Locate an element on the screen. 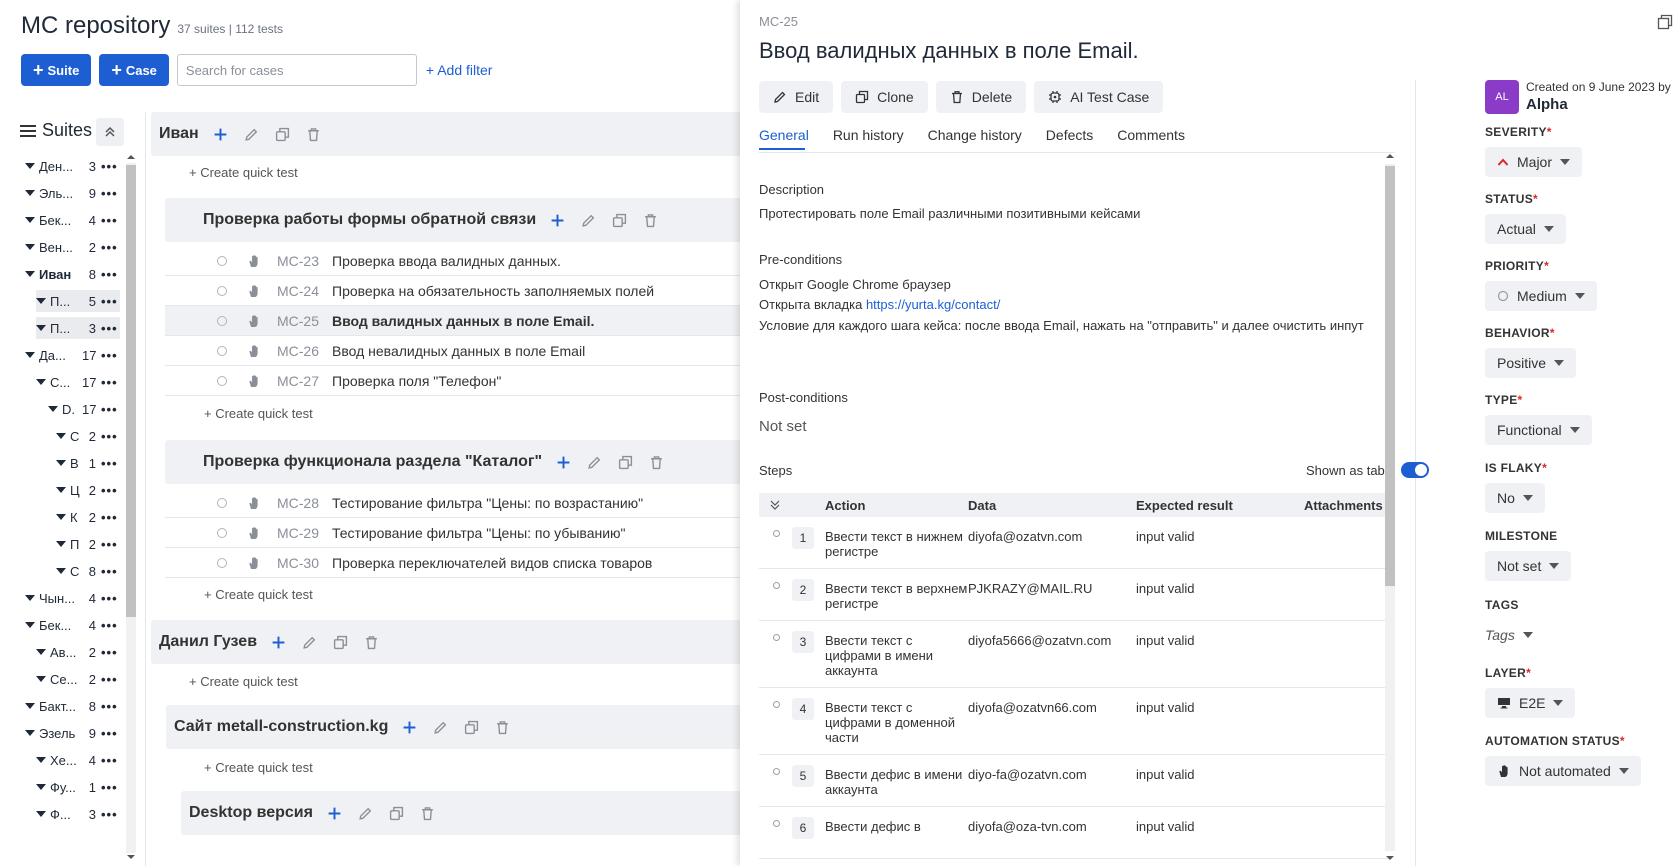 This screenshot has width=1679, height=866. layer-select: E2E is located at coordinates (1530, 703).